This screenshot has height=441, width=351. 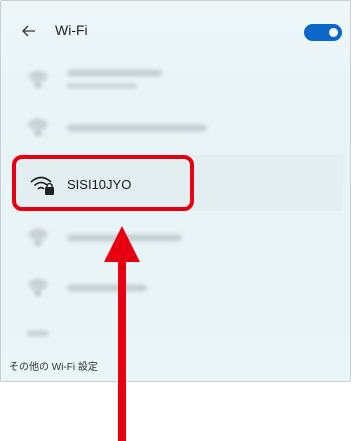 What do you see at coordinates (29, 31) in the screenshot?
I see `arrow-left-icon` at bounding box center [29, 31].